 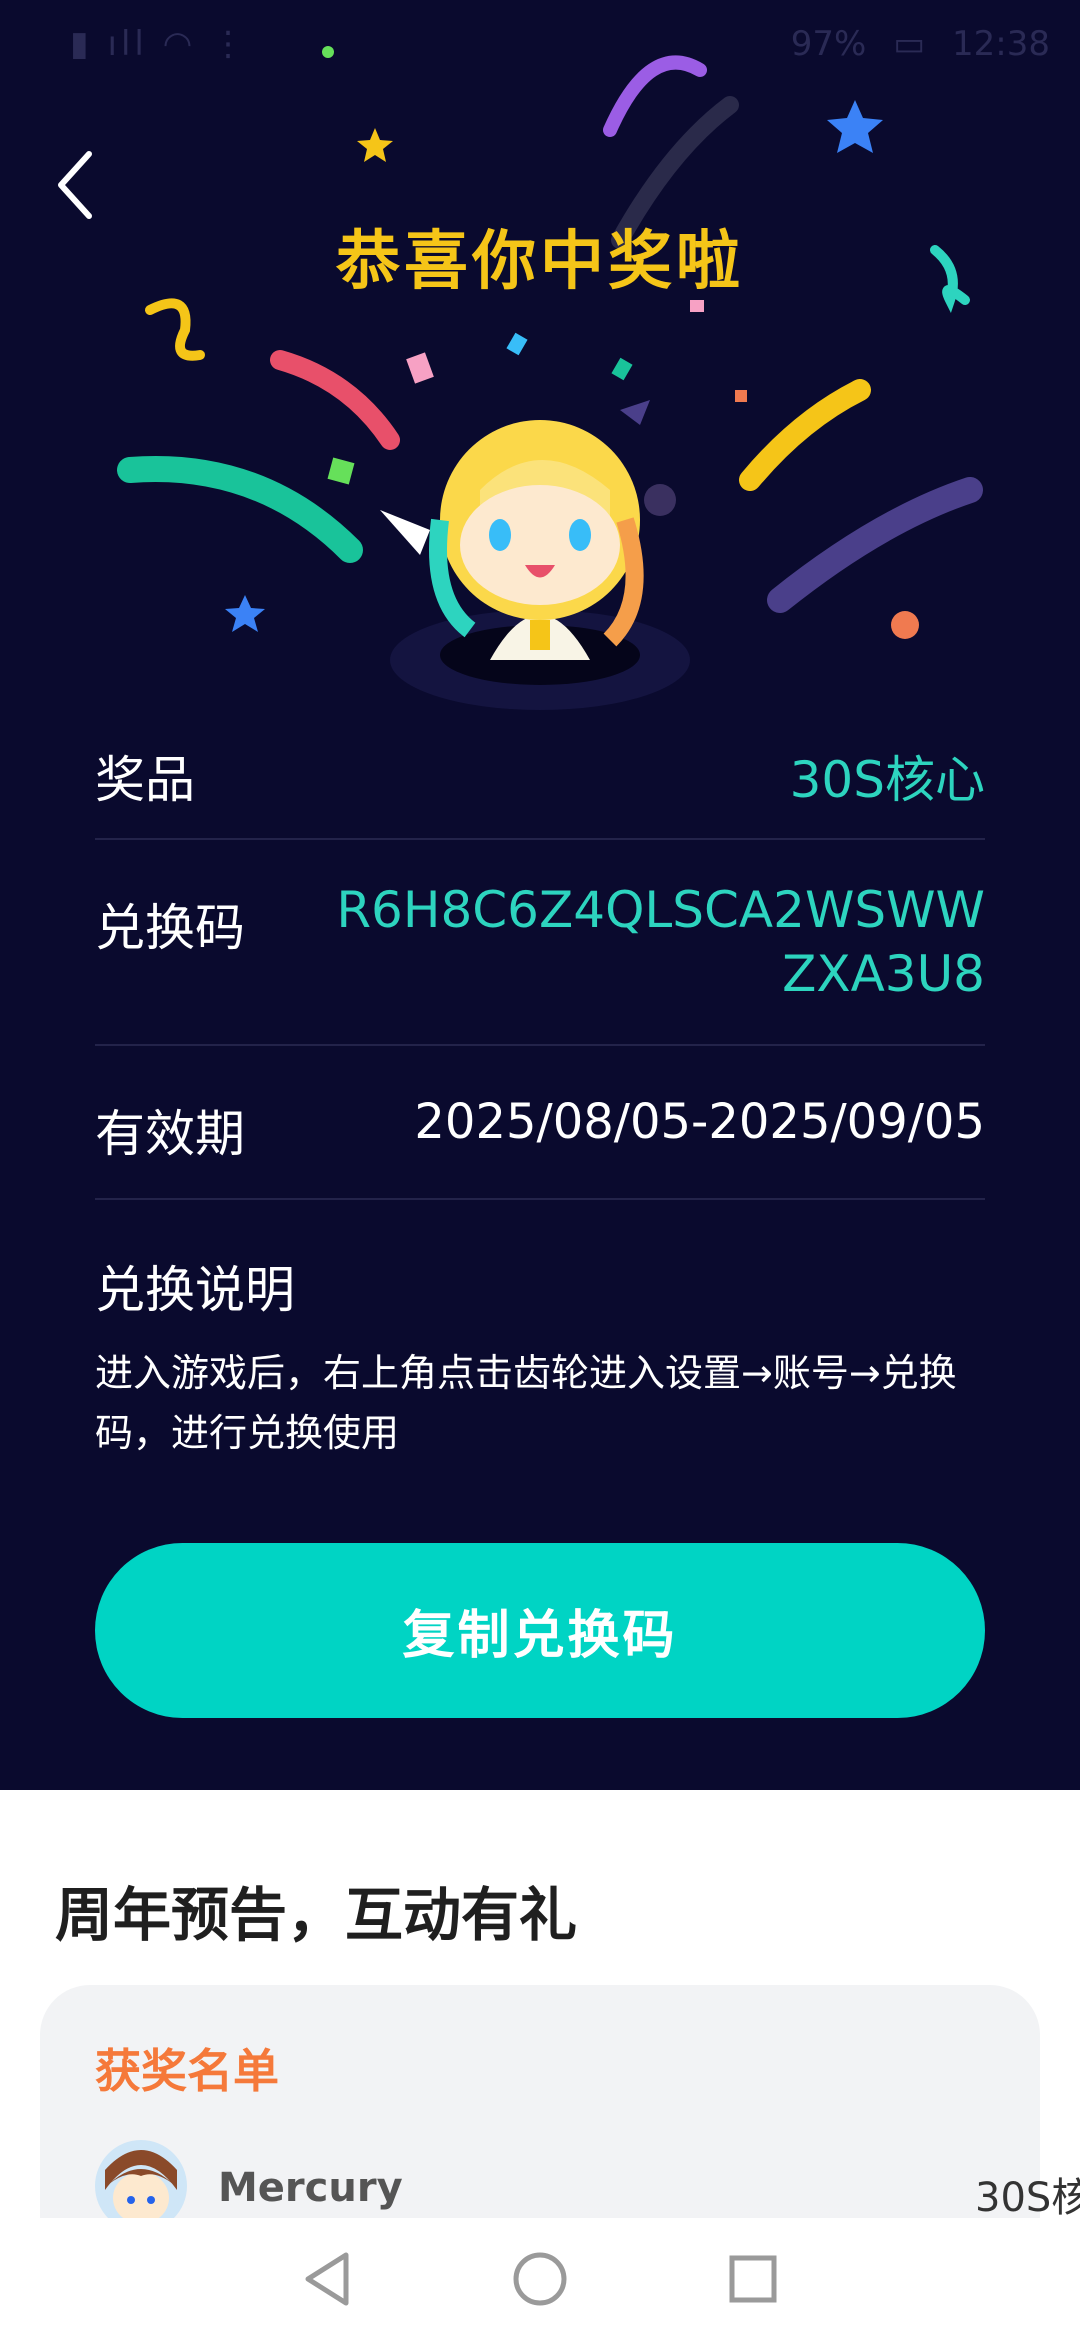 What do you see at coordinates (175, 329) in the screenshot?
I see `confetti-curl-yellow` at bounding box center [175, 329].